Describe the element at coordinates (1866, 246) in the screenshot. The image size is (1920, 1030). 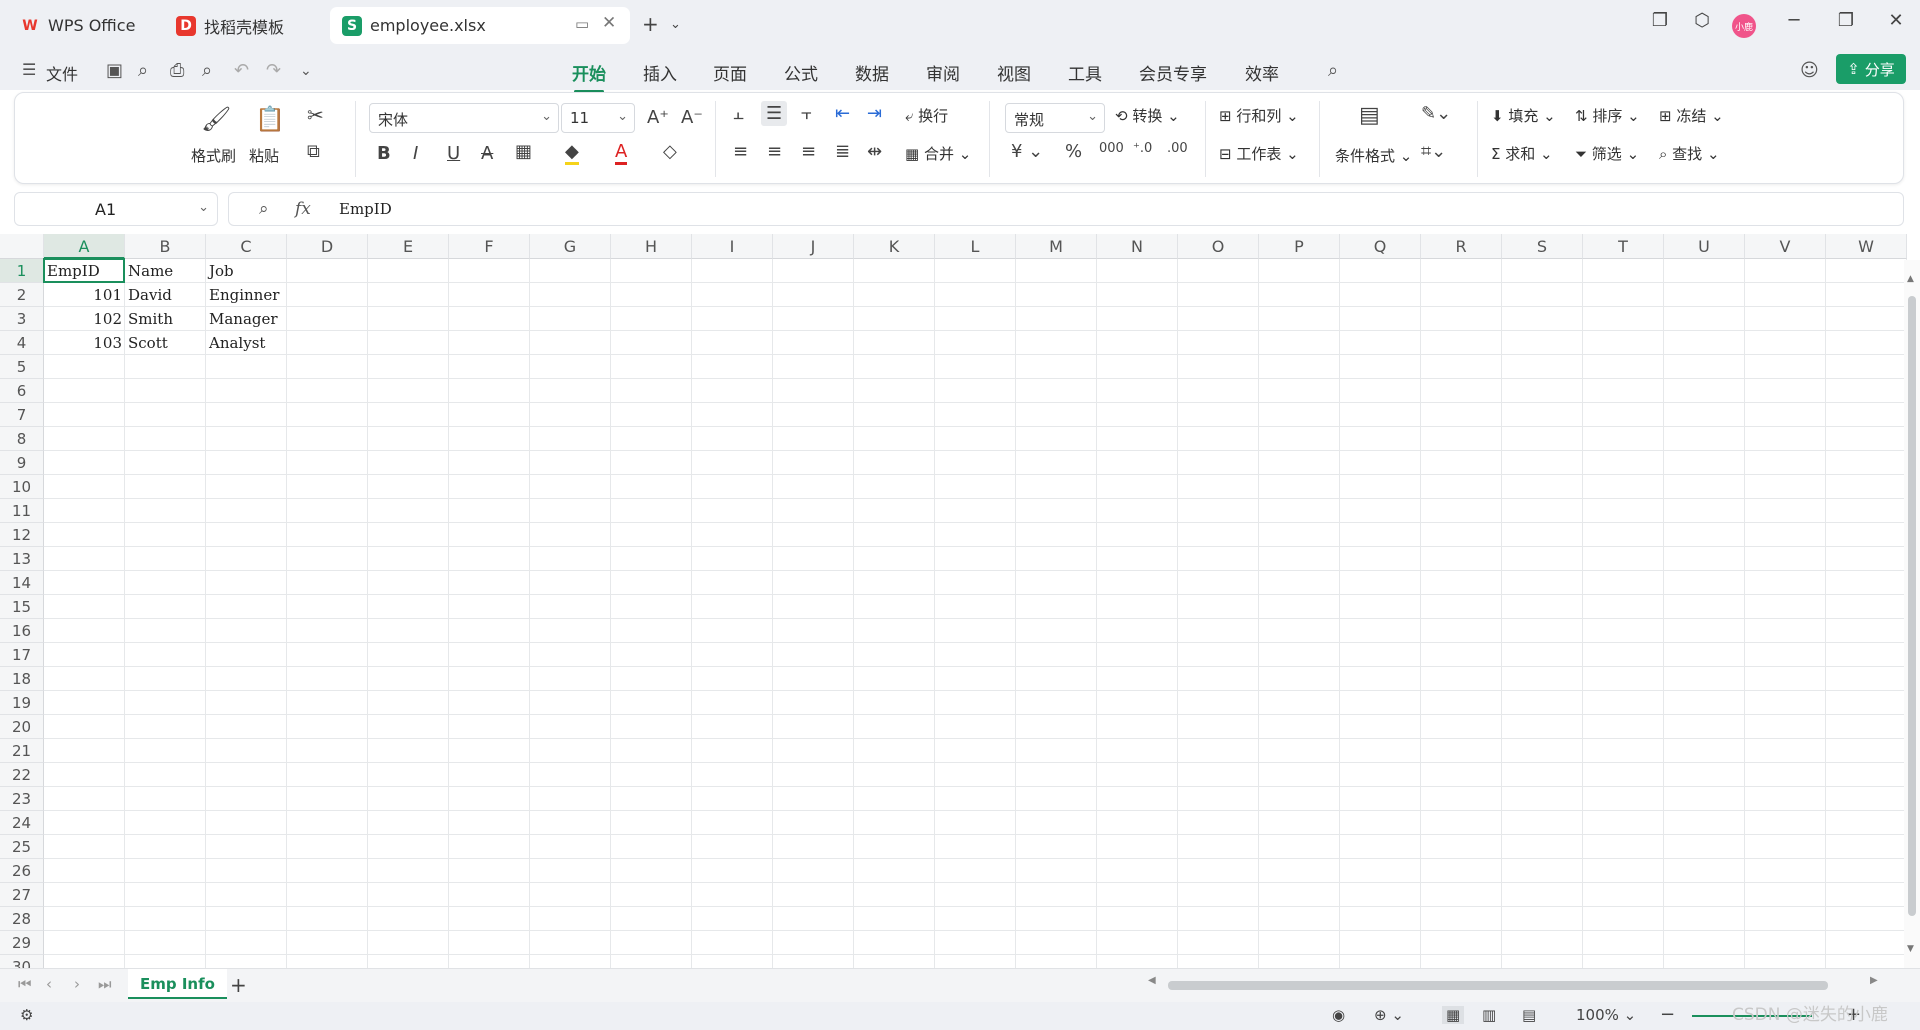
I see `column-header-w: W` at that location.